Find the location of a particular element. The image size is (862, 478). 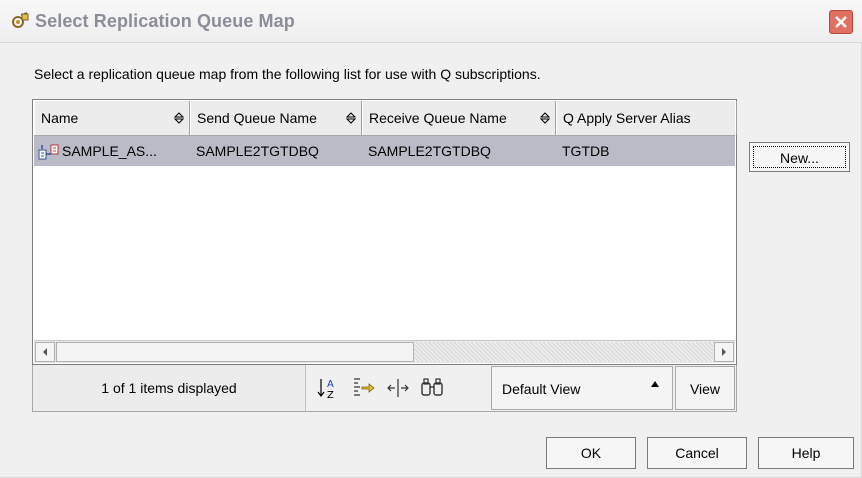

column-header-name: Name is located at coordinates (112, 118).